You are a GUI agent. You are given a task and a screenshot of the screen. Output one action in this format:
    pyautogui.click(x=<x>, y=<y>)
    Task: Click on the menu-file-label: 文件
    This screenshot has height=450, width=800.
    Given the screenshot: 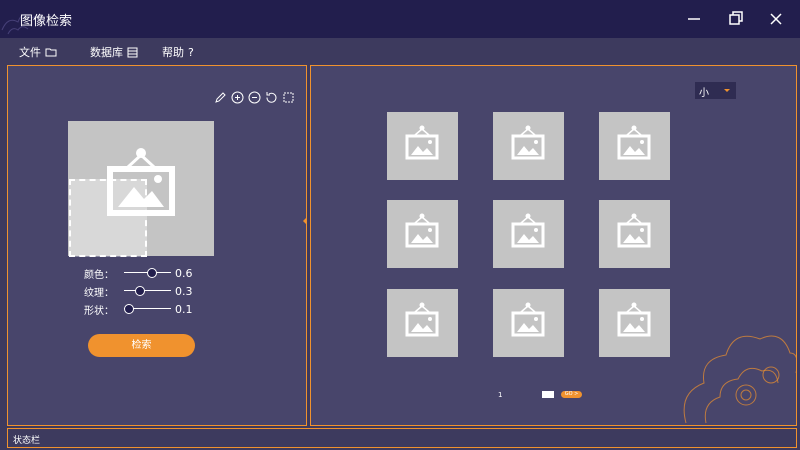 What is the action you would take?
    pyautogui.click(x=30, y=52)
    